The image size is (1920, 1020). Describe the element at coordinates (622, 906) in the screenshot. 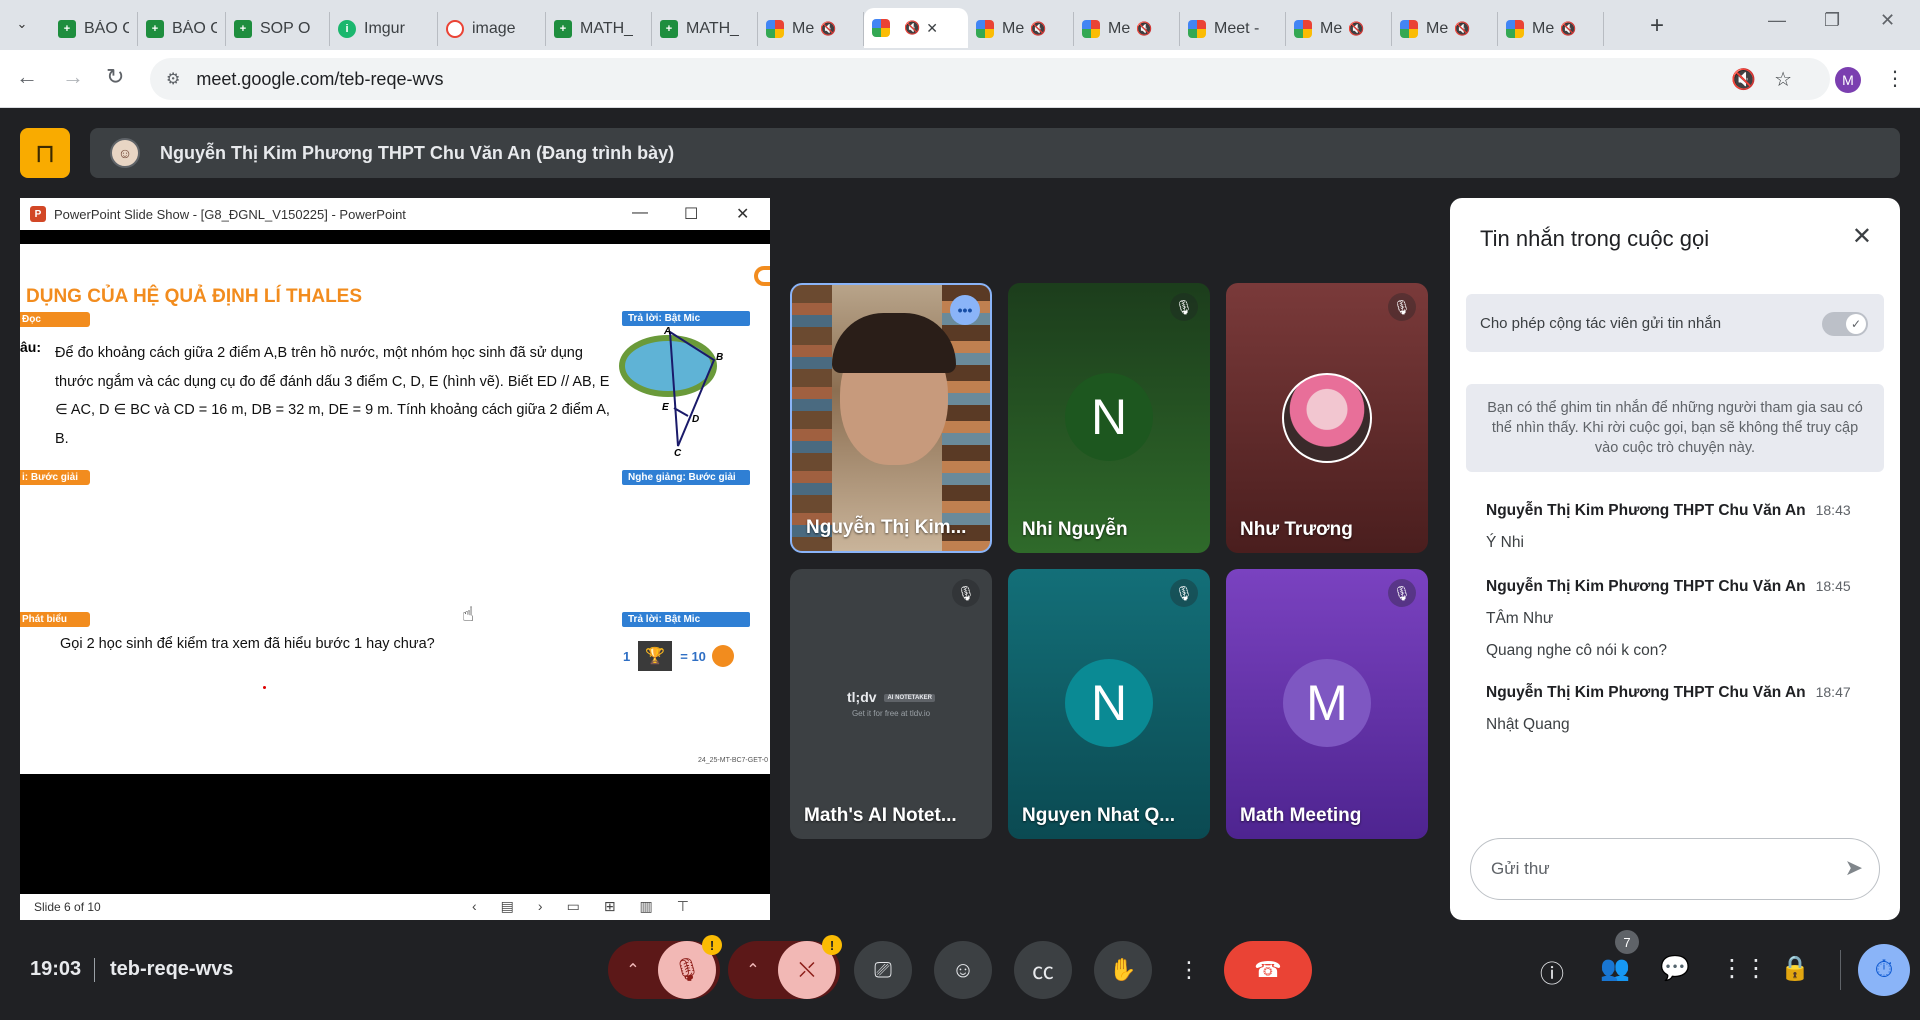

I see `sorter-view-icon: ⊞` at that location.